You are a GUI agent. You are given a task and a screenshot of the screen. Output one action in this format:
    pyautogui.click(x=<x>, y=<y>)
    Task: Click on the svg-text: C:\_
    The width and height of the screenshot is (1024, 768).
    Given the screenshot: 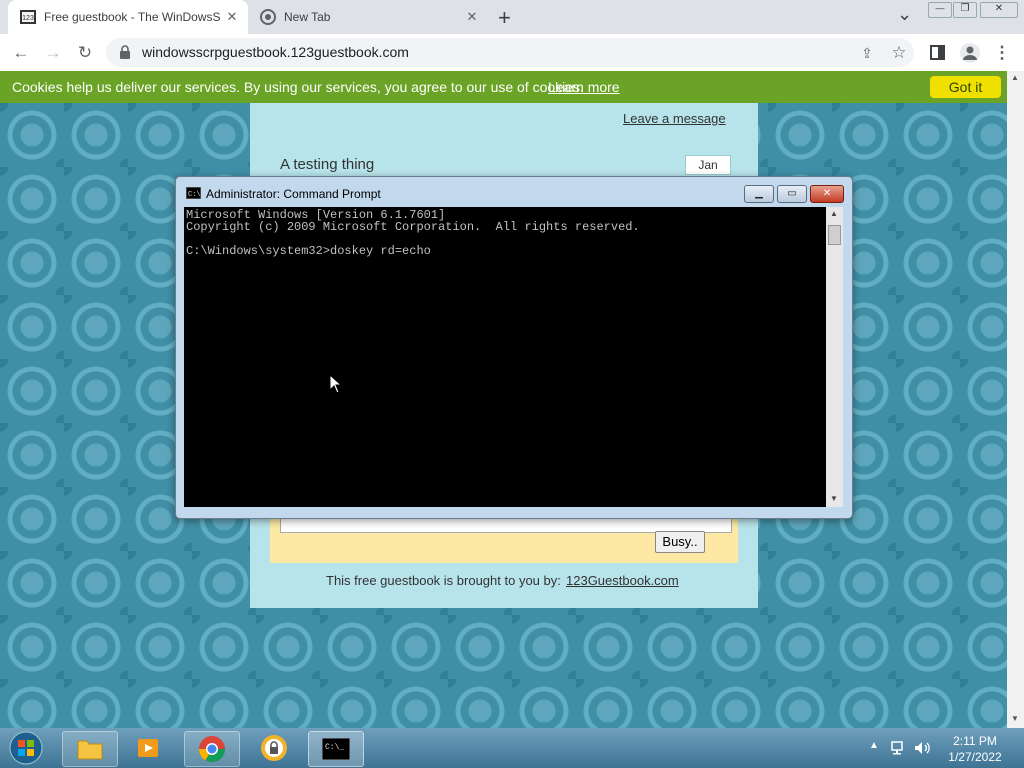 What is the action you would take?
    pyautogui.click(x=334, y=747)
    